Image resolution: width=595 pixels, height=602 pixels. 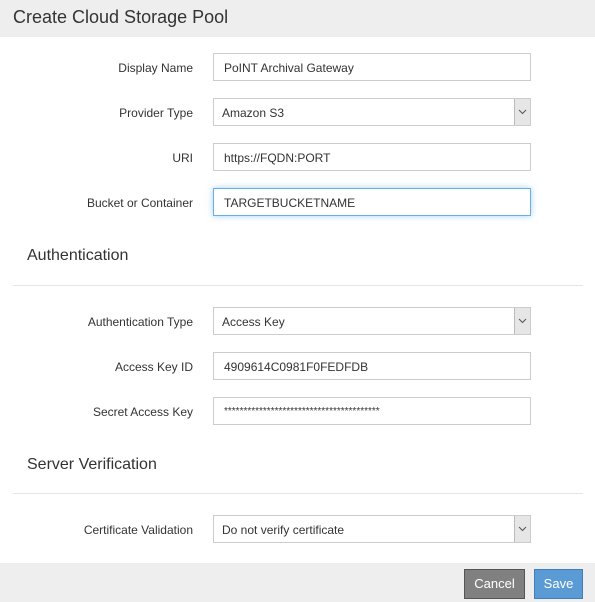 I want to click on server-verification-heading: Server Verification, so click(x=92, y=464).